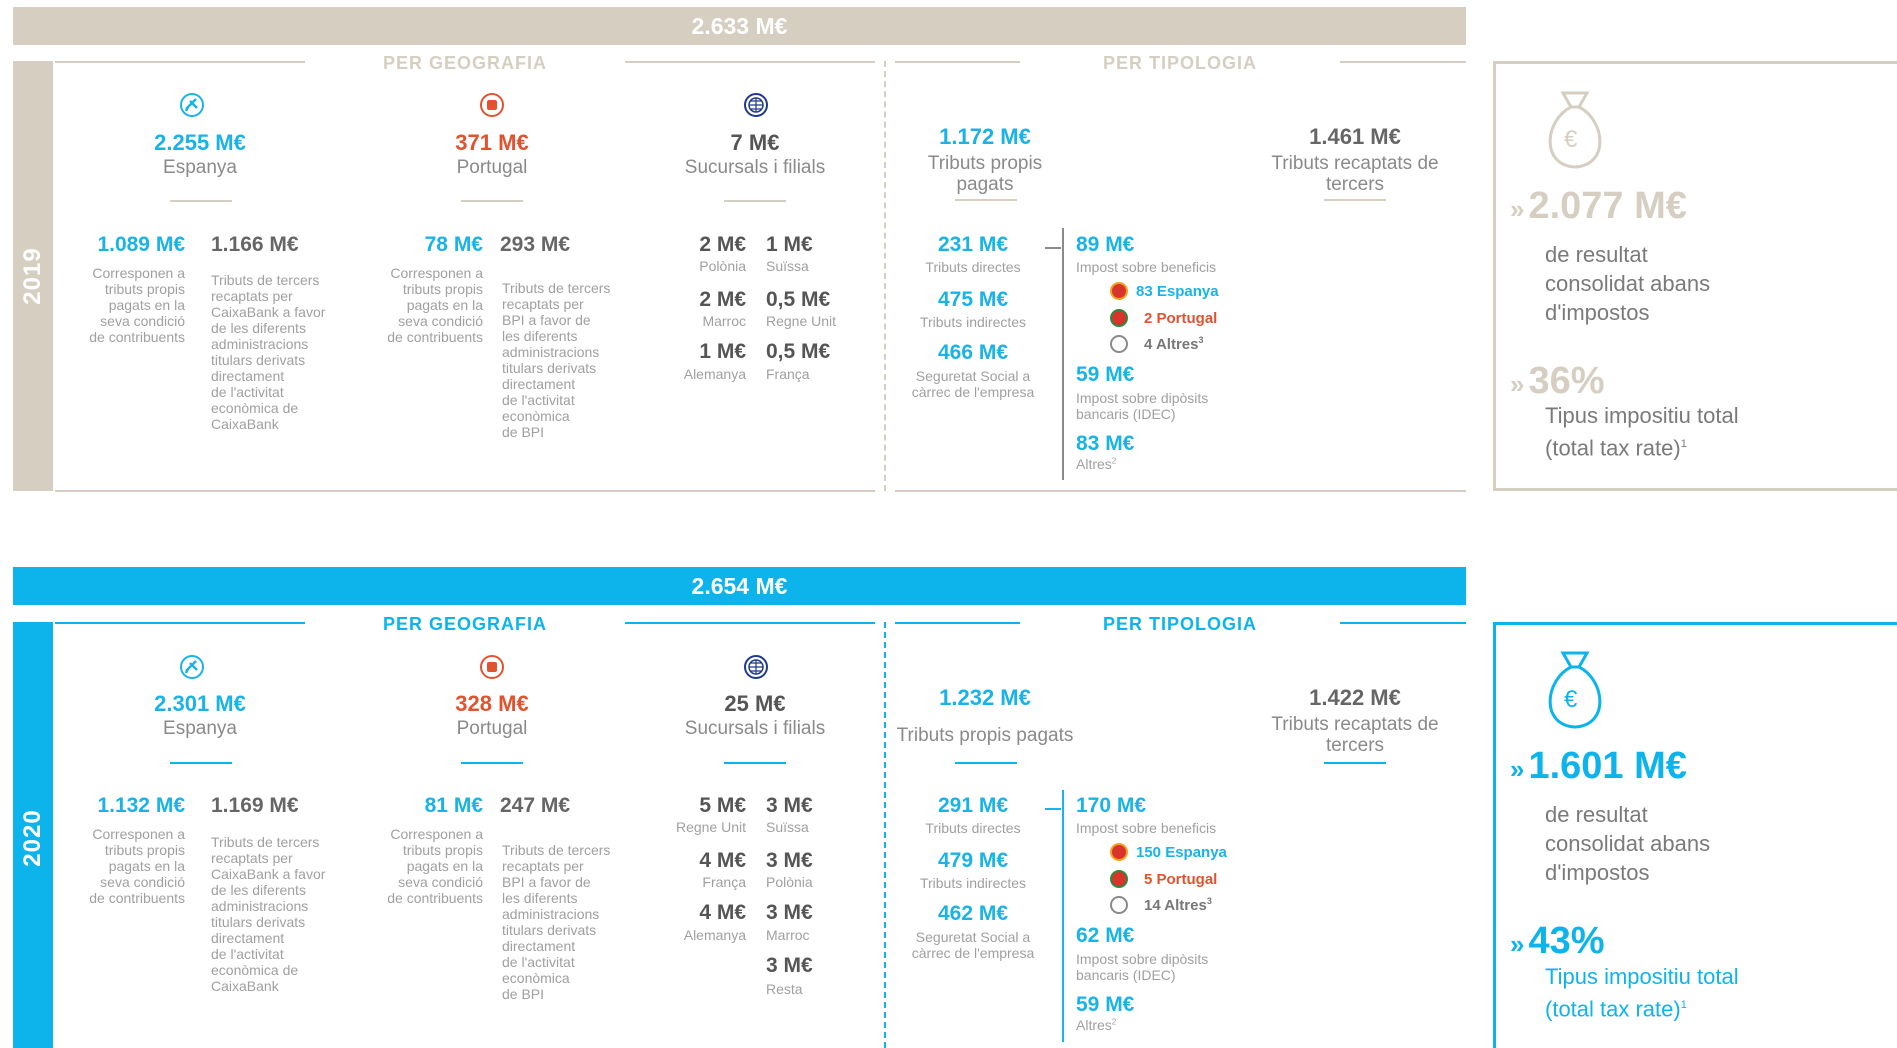 Image resolution: width=1897 pixels, height=1048 pixels. I want to click on sucursals-total: 25 M€, so click(755, 703).